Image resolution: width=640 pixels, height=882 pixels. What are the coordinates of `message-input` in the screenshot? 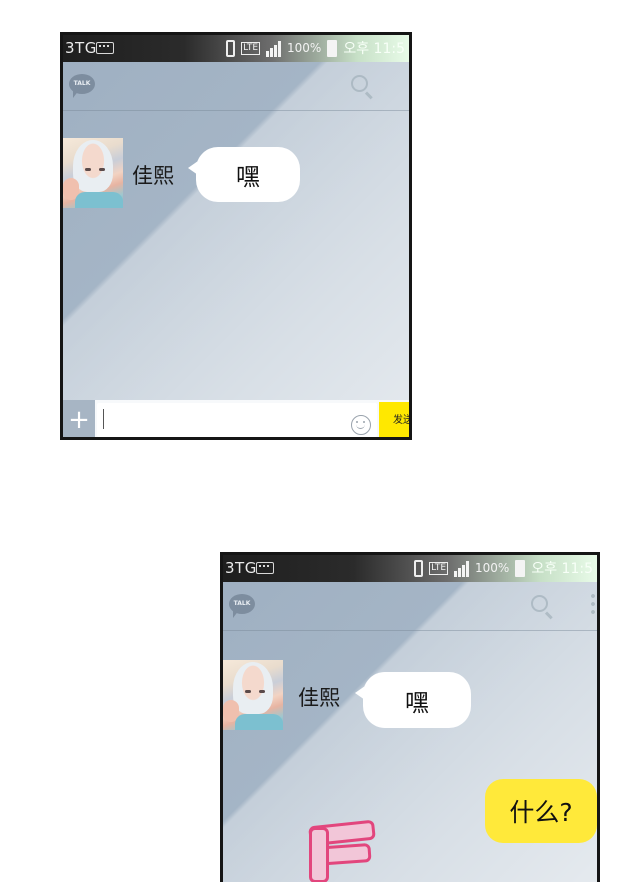 It's located at (237, 420).